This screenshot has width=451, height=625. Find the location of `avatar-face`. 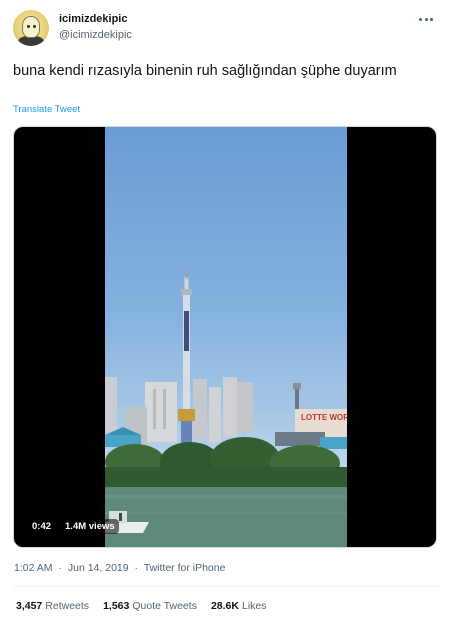

avatar-face is located at coordinates (31, 27).